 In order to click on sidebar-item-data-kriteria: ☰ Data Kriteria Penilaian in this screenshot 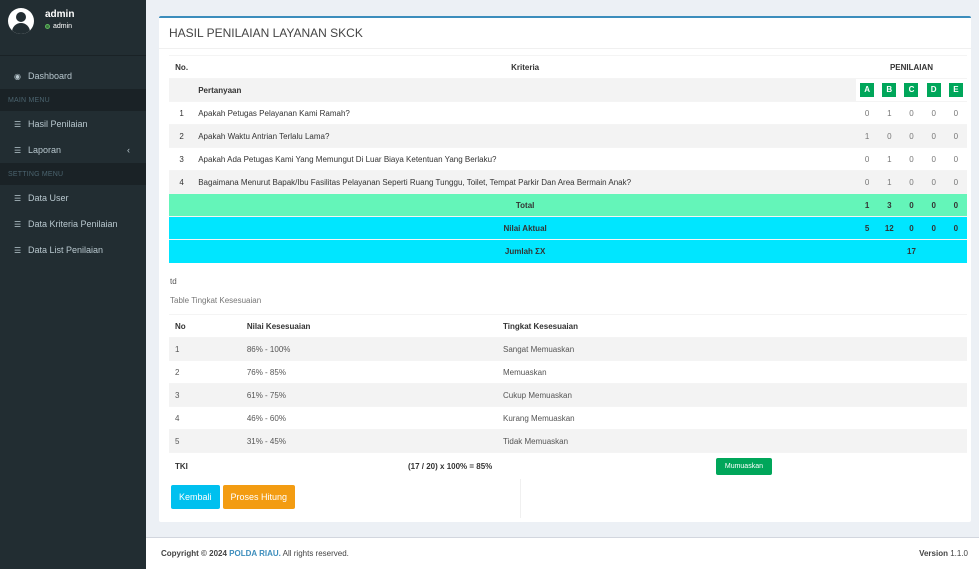, I will do `click(73, 224)`.